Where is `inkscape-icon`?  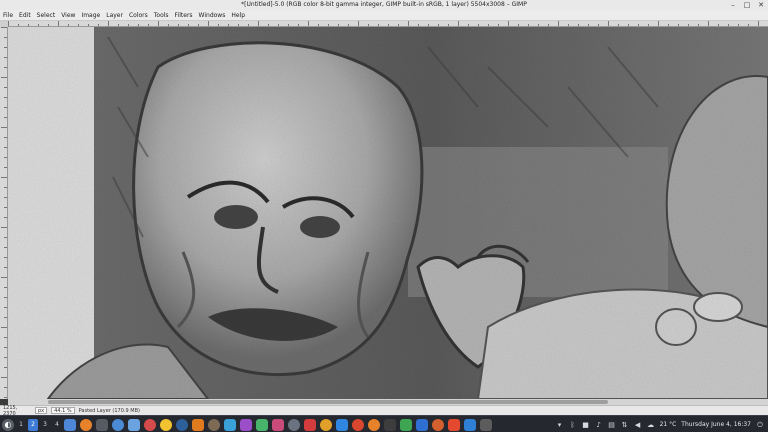
inkscape-icon is located at coordinates (390, 424).